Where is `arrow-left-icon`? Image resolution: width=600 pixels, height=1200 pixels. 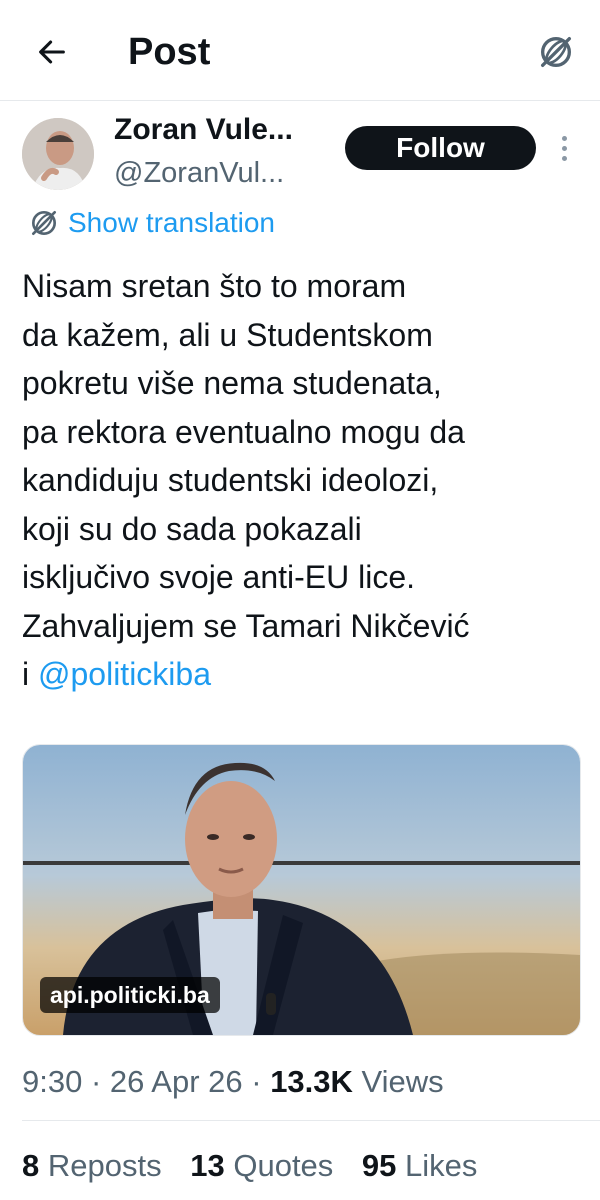 arrow-left-icon is located at coordinates (52, 52).